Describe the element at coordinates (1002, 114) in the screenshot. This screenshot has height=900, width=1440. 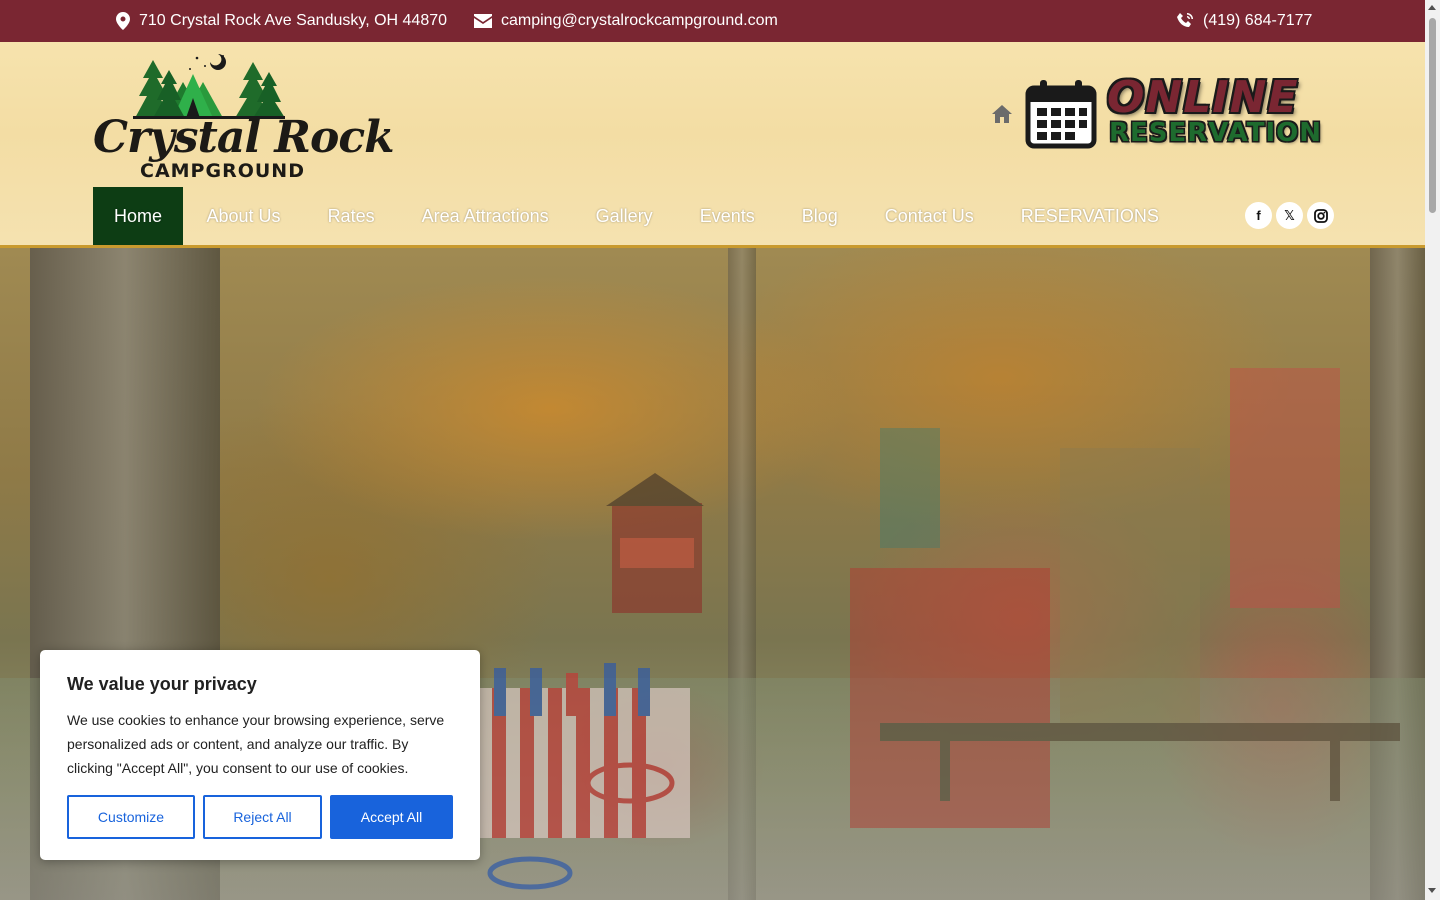
I see `home-icon` at that location.